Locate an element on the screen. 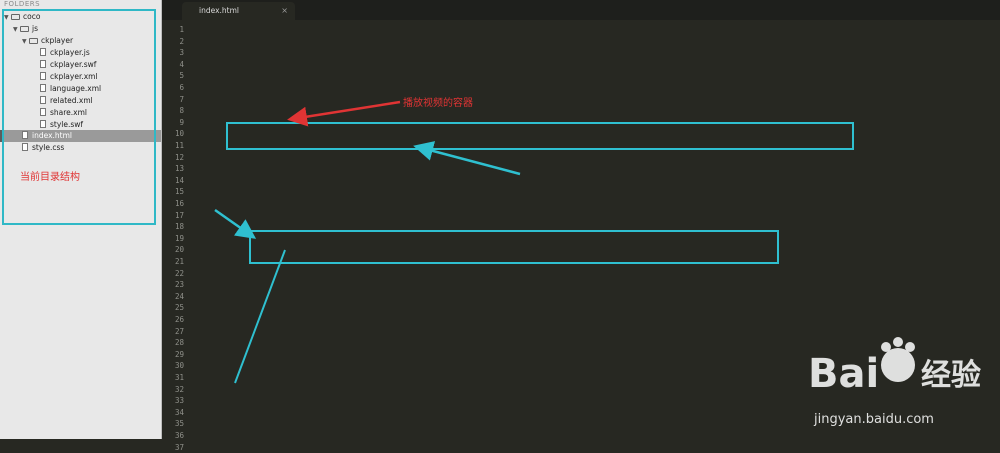  line-number: 17 is located at coordinates (179, 215).